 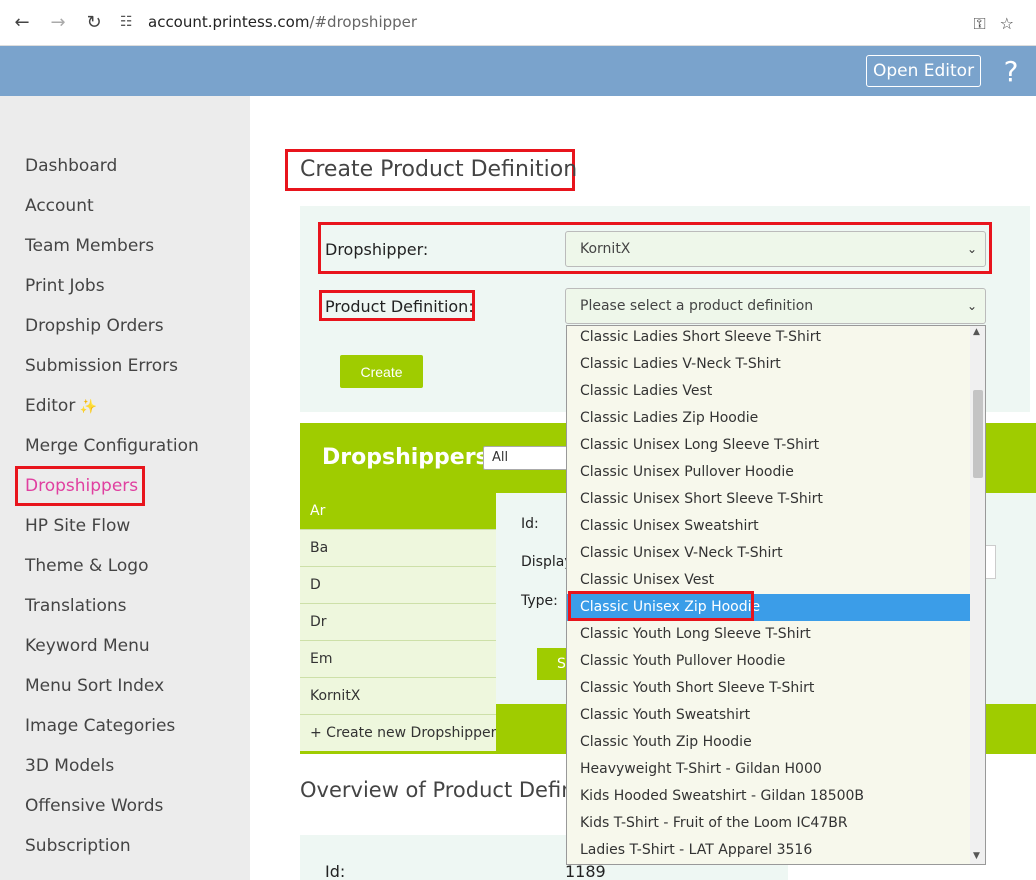 I want to click on product-def-label: Product Definition:, so click(x=399, y=306).